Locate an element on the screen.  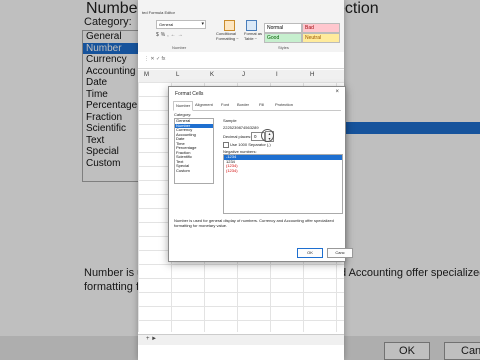
category-item-custom: Custom is located at coordinates (194, 171).